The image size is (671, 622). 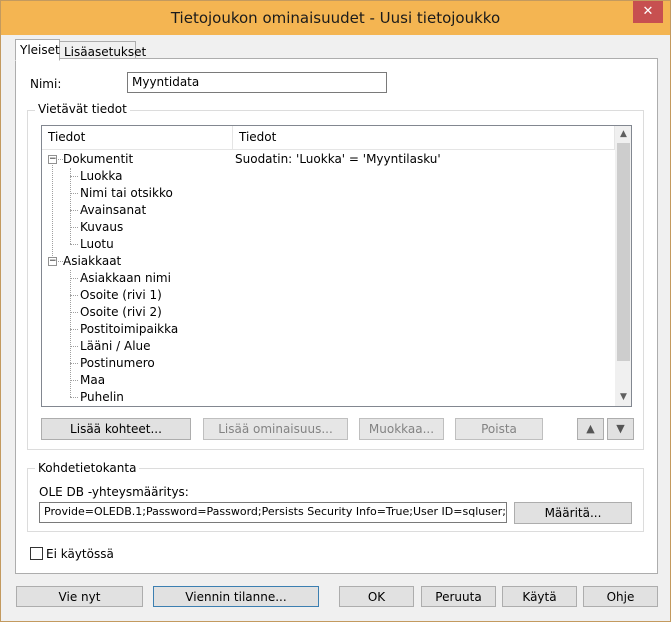 I want to click on expander-customers: −, so click(x=52, y=261).